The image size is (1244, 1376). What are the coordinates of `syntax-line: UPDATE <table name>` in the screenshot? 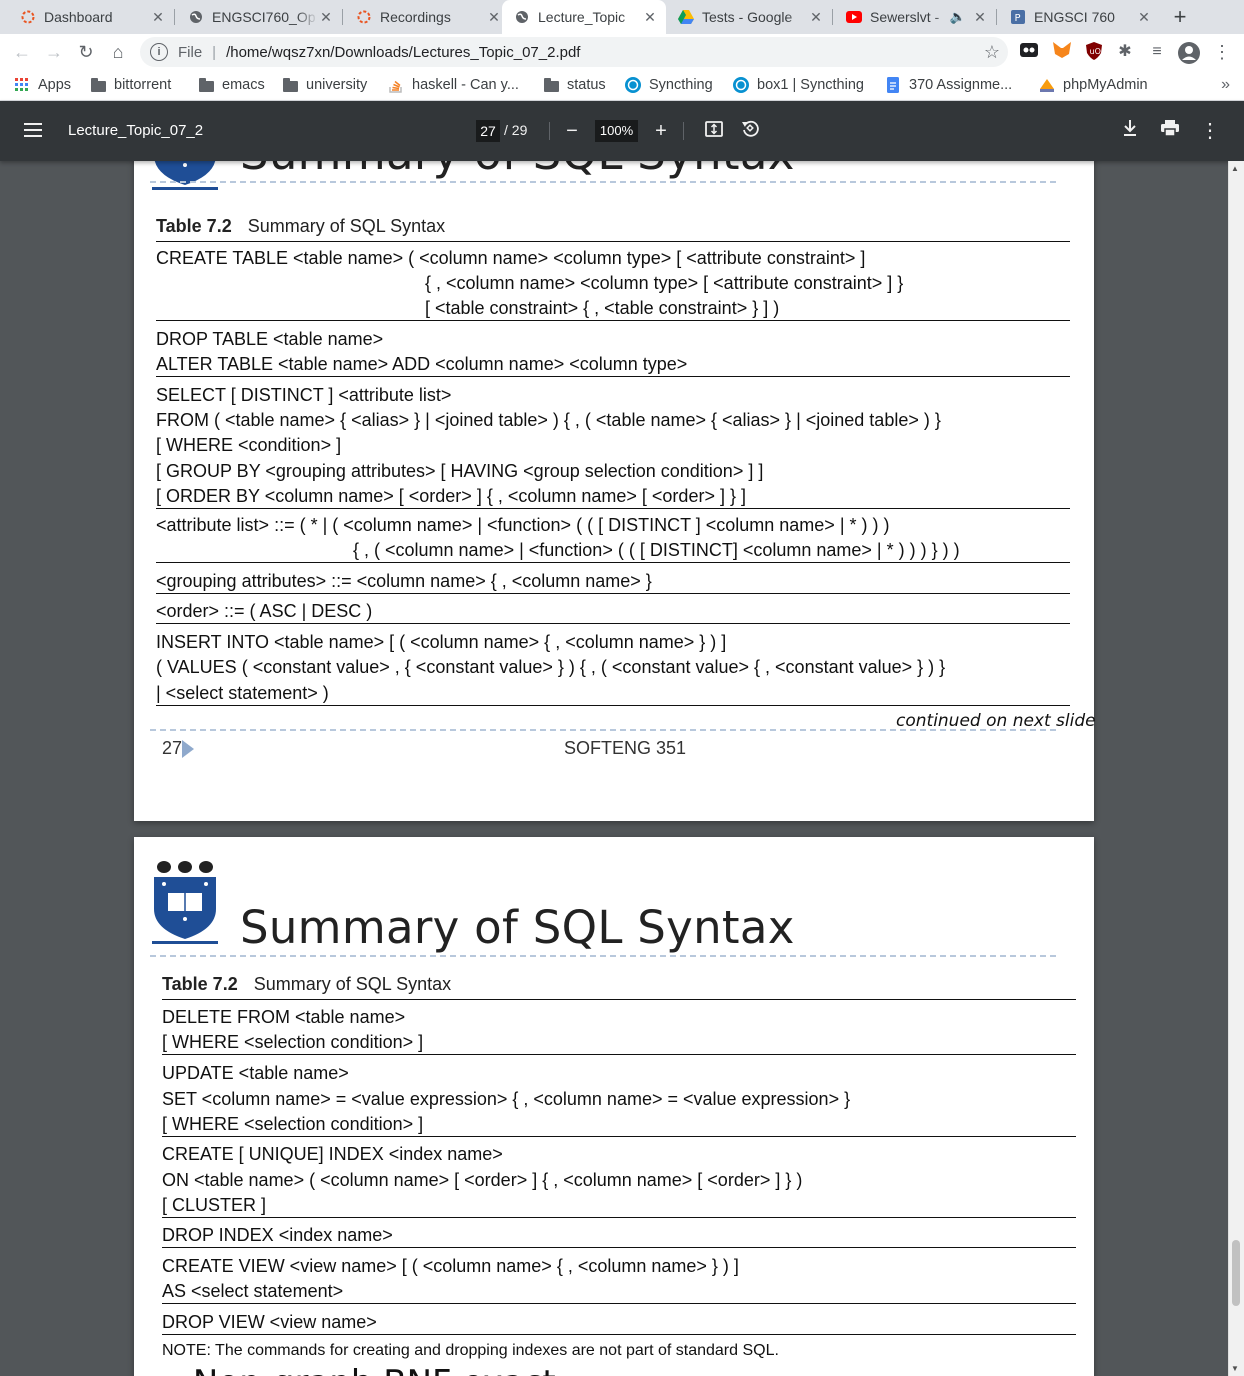 It's located at (255, 1073).